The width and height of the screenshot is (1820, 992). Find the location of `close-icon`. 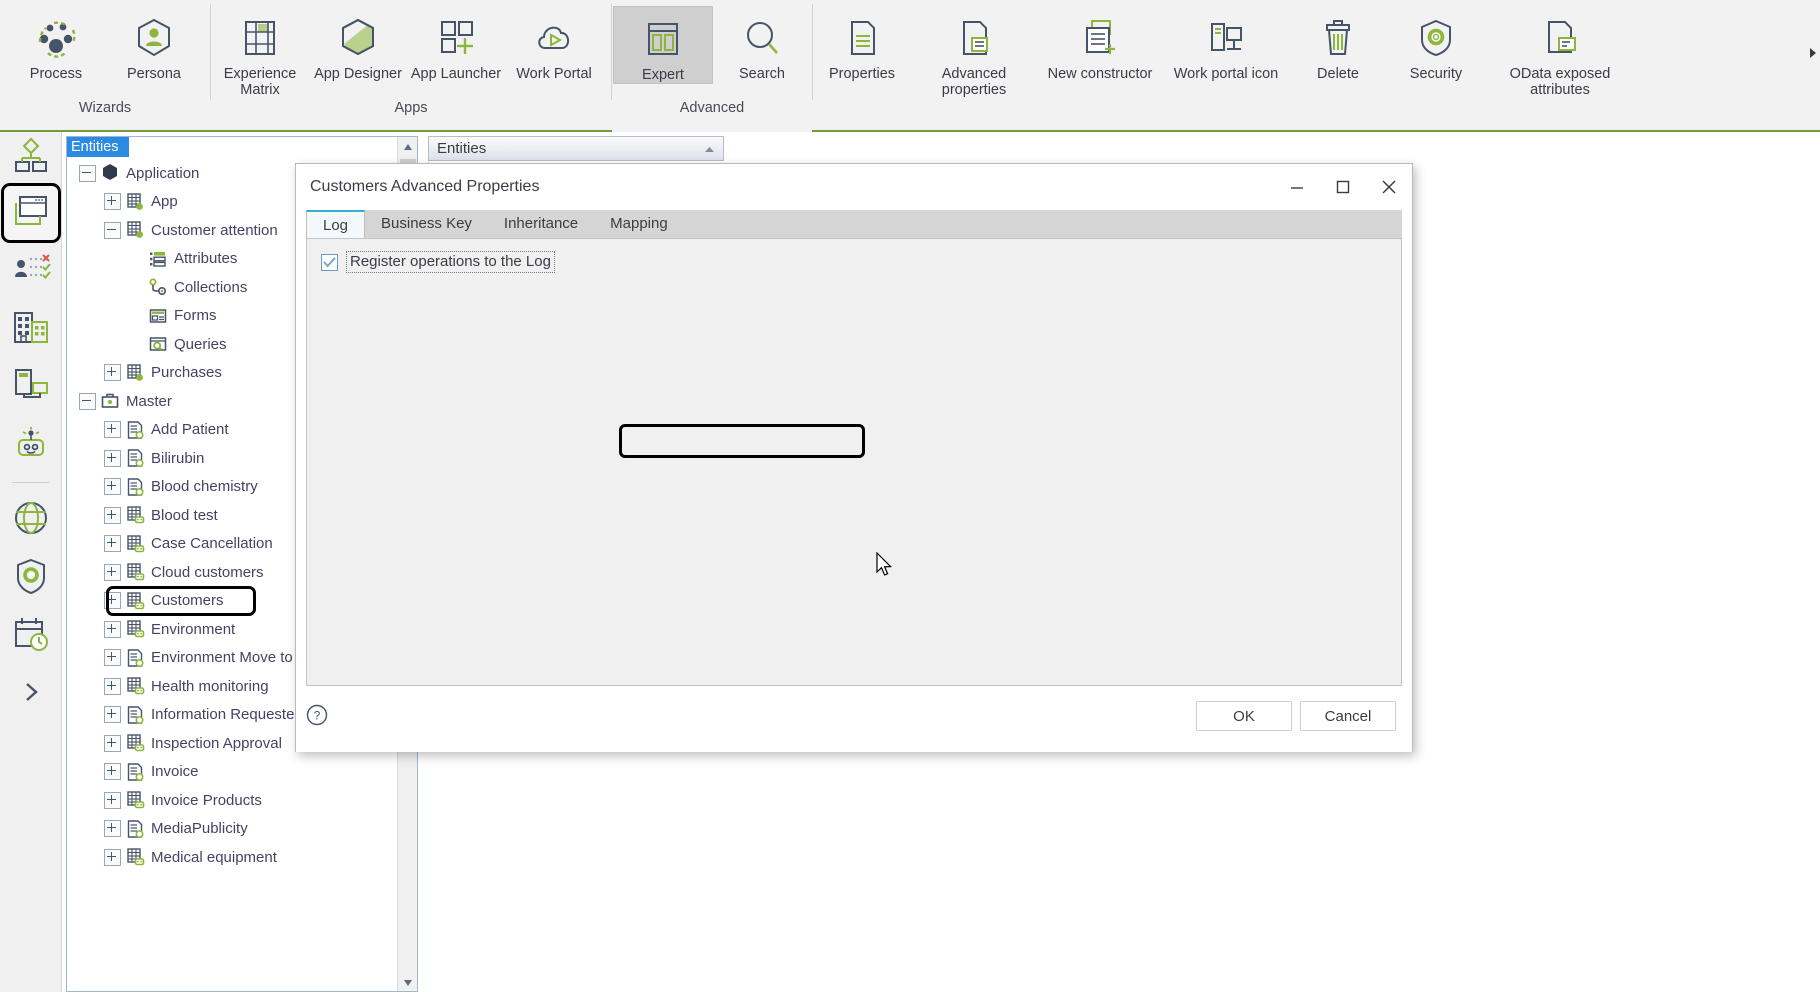

close-icon is located at coordinates (1389, 187).